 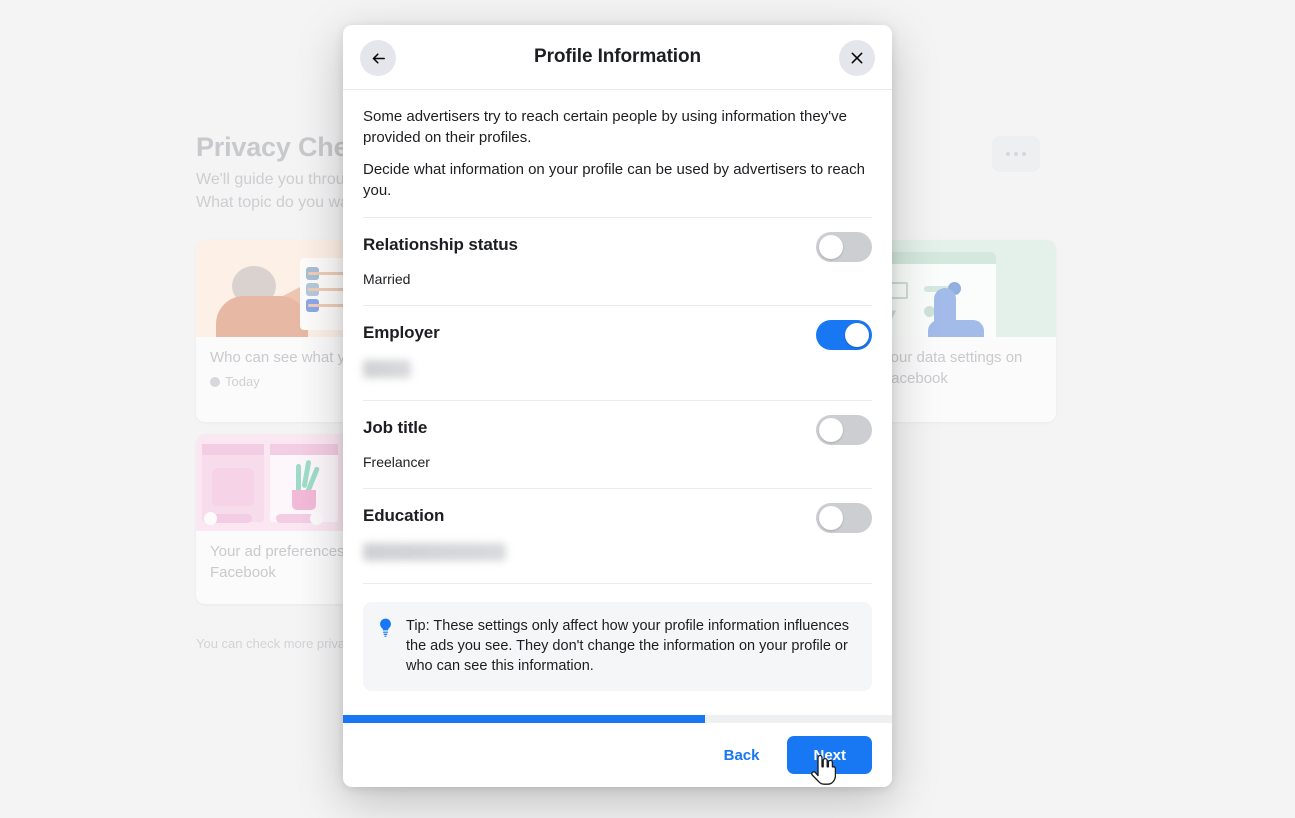 What do you see at coordinates (215, 381) in the screenshot?
I see `check-circle-icon` at bounding box center [215, 381].